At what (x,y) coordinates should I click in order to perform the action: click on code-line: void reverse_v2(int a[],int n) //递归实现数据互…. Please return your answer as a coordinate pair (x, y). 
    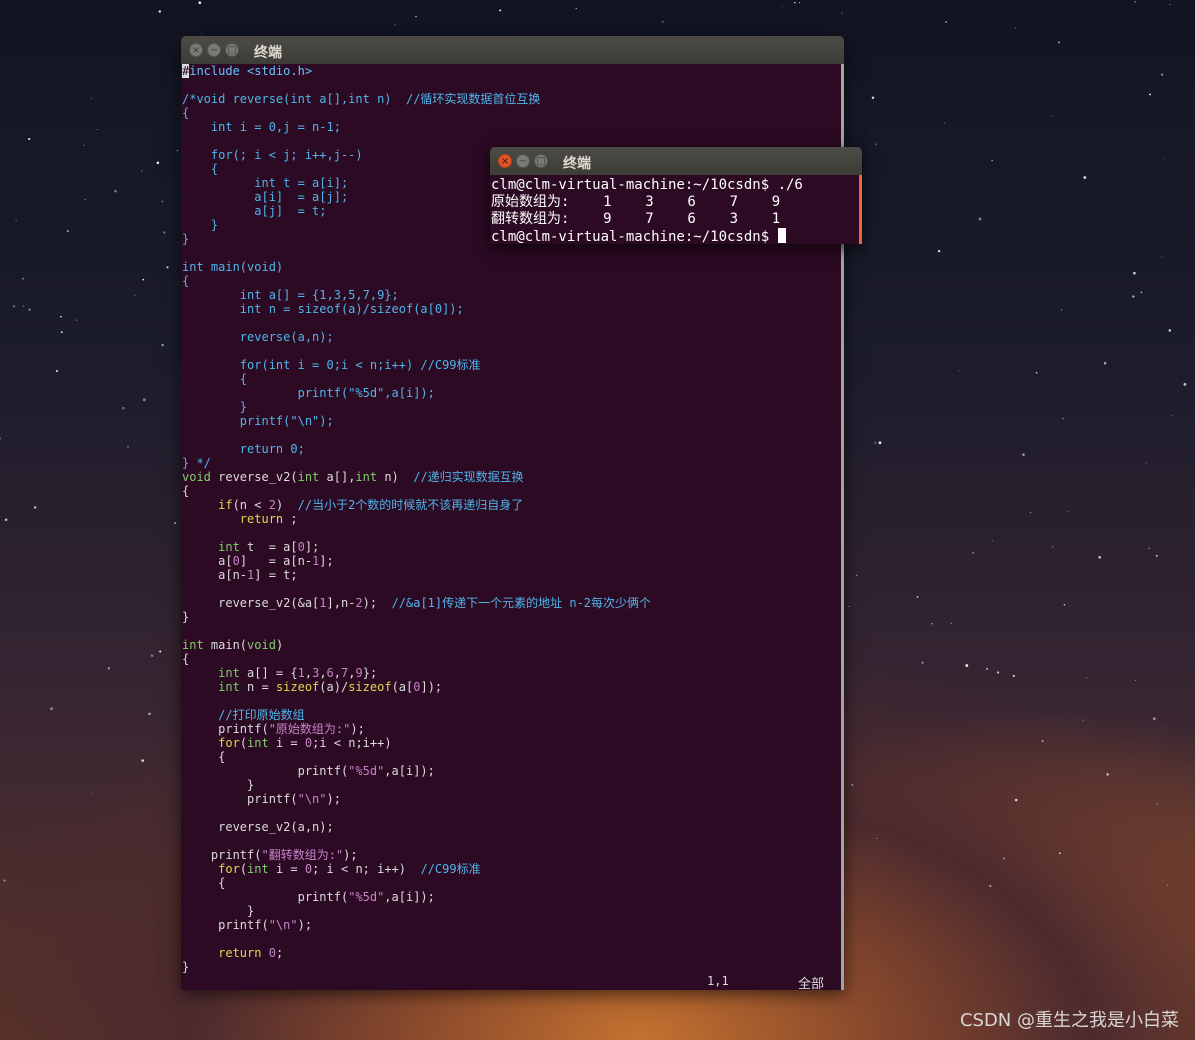
    Looking at the image, I should click on (416, 477).